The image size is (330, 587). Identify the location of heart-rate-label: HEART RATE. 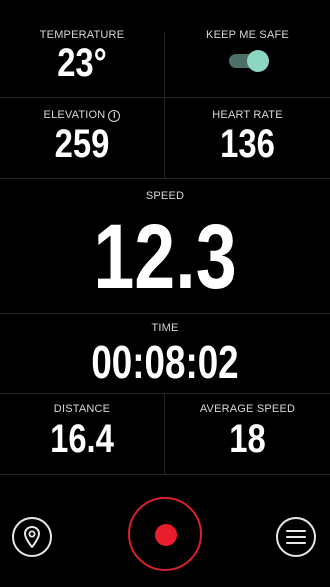
(247, 115).